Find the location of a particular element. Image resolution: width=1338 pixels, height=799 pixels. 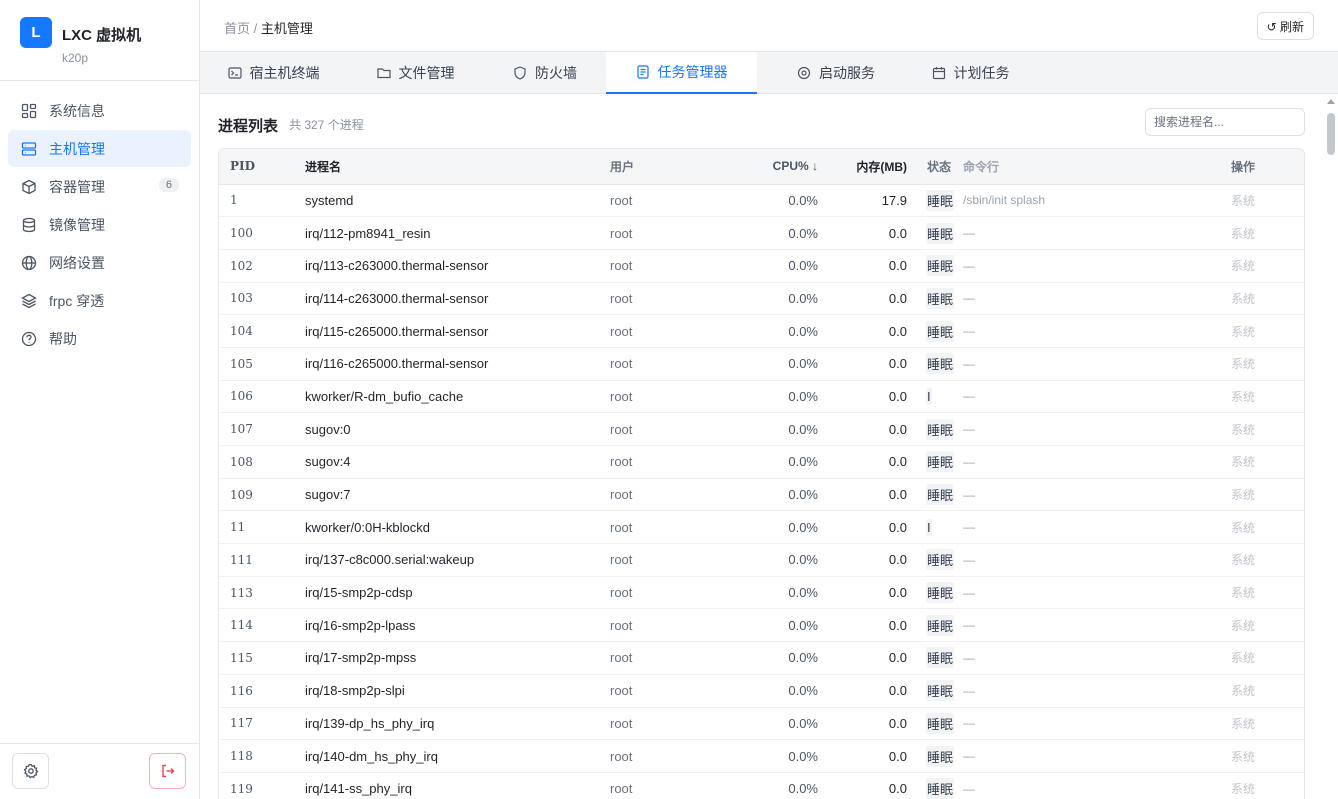

calendar-icon is located at coordinates (938, 73).